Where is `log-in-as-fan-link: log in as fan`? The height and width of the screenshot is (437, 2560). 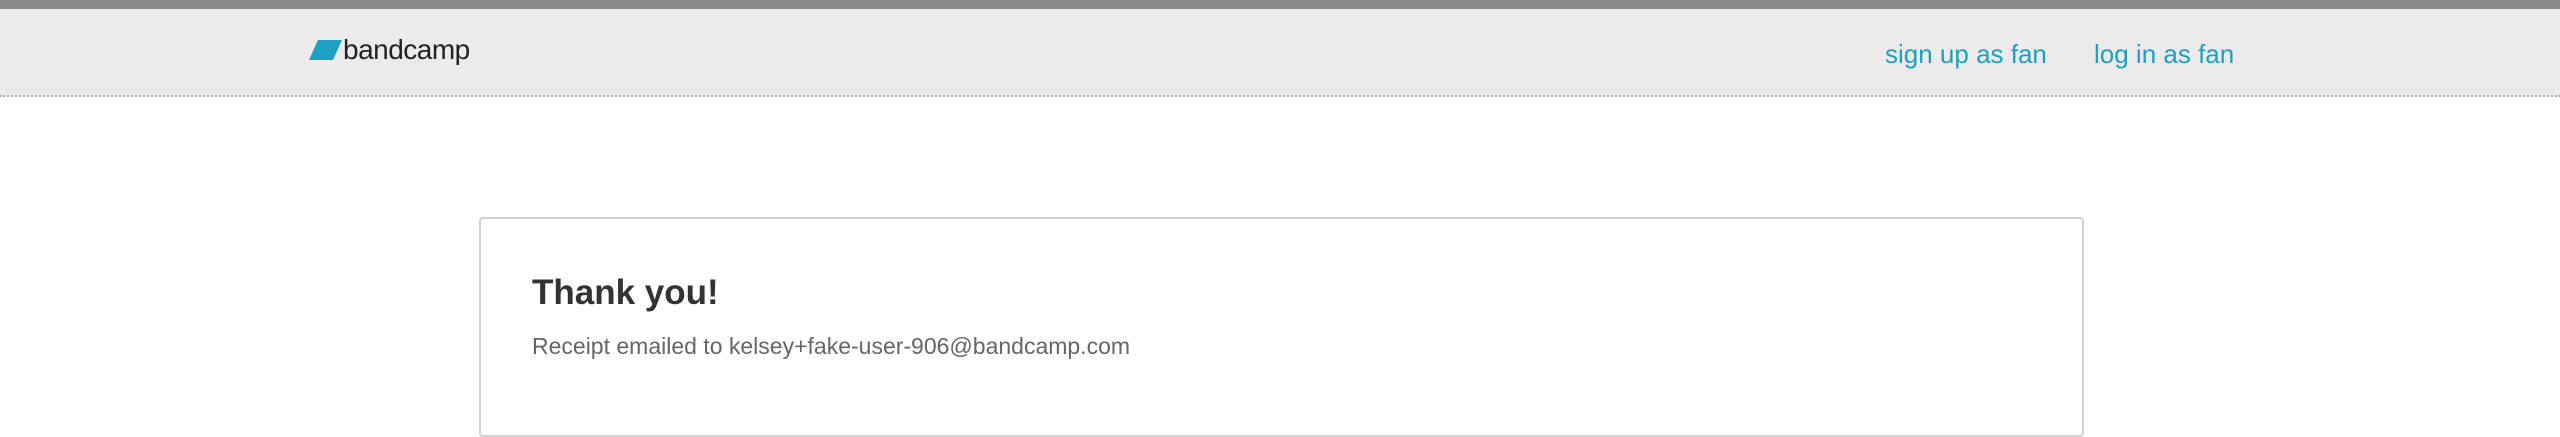
log-in-as-fan-link: log in as fan is located at coordinates (2164, 54).